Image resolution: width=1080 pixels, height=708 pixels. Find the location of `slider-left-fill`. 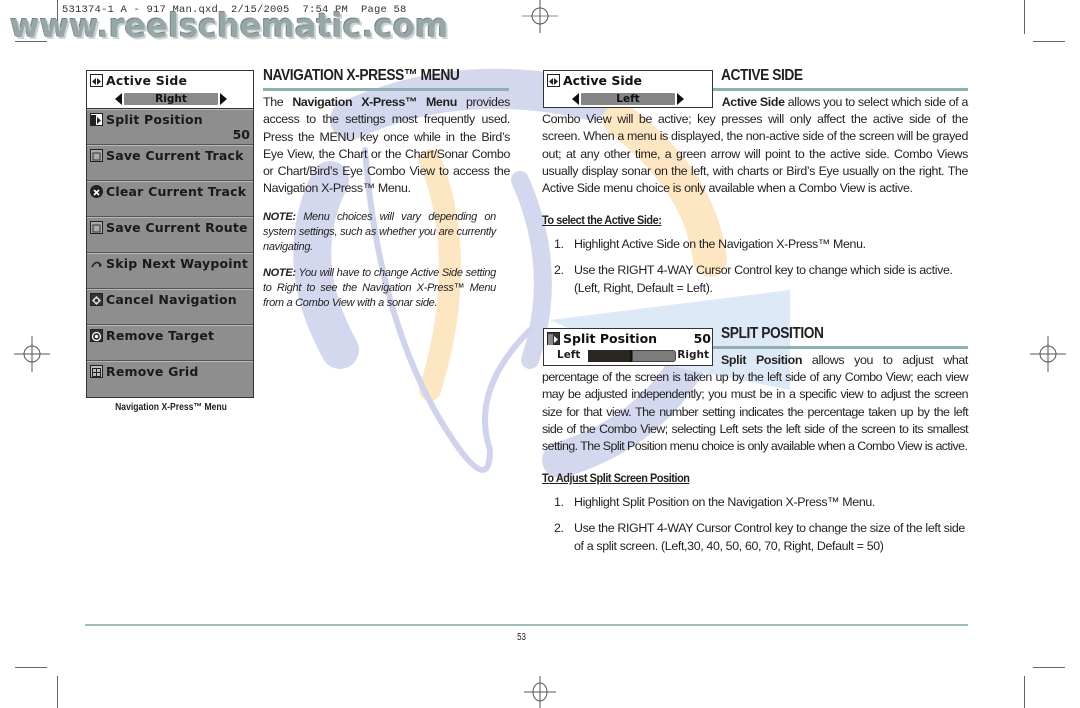

slider-left-fill is located at coordinates (610, 356).